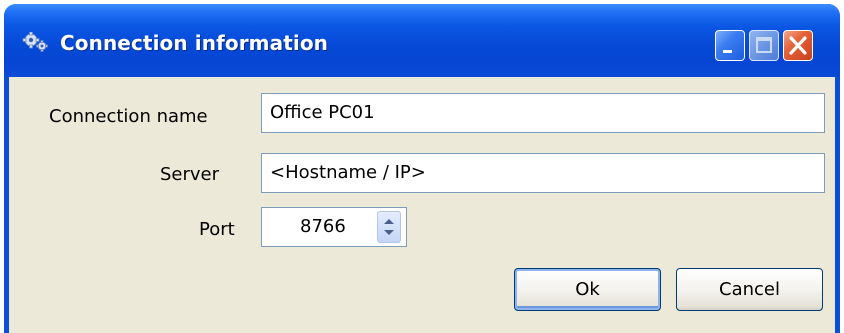  What do you see at coordinates (194, 43) in the screenshot?
I see `window-title: Connection information` at bounding box center [194, 43].